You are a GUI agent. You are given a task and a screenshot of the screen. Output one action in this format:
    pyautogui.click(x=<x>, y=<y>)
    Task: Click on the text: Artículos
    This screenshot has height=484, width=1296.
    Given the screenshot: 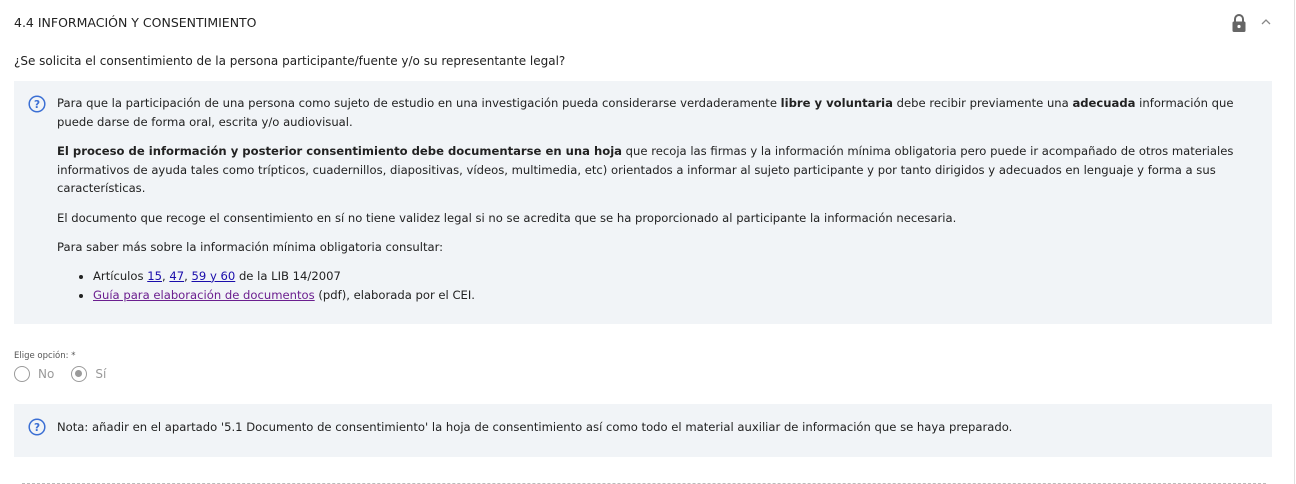 What is the action you would take?
    pyautogui.click(x=120, y=275)
    